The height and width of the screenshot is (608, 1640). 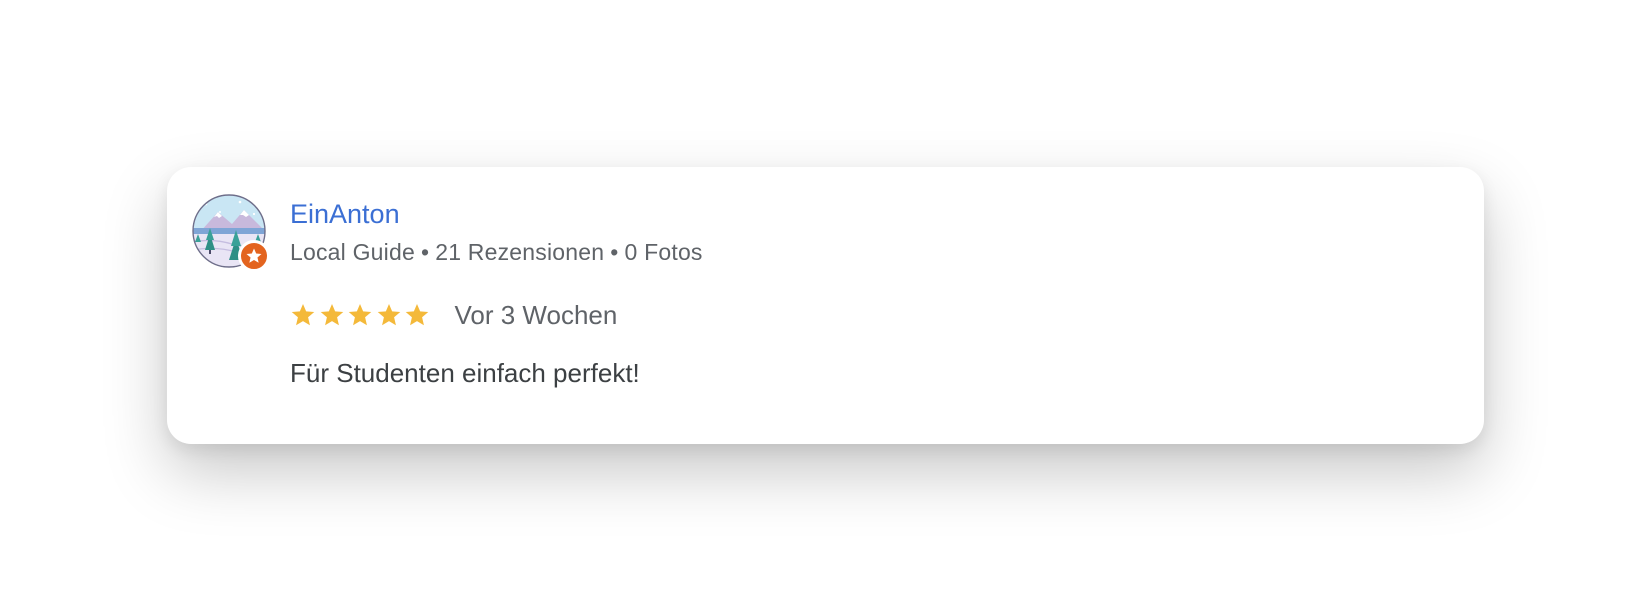 What do you see at coordinates (231, 233) in the screenshot?
I see `avatar` at bounding box center [231, 233].